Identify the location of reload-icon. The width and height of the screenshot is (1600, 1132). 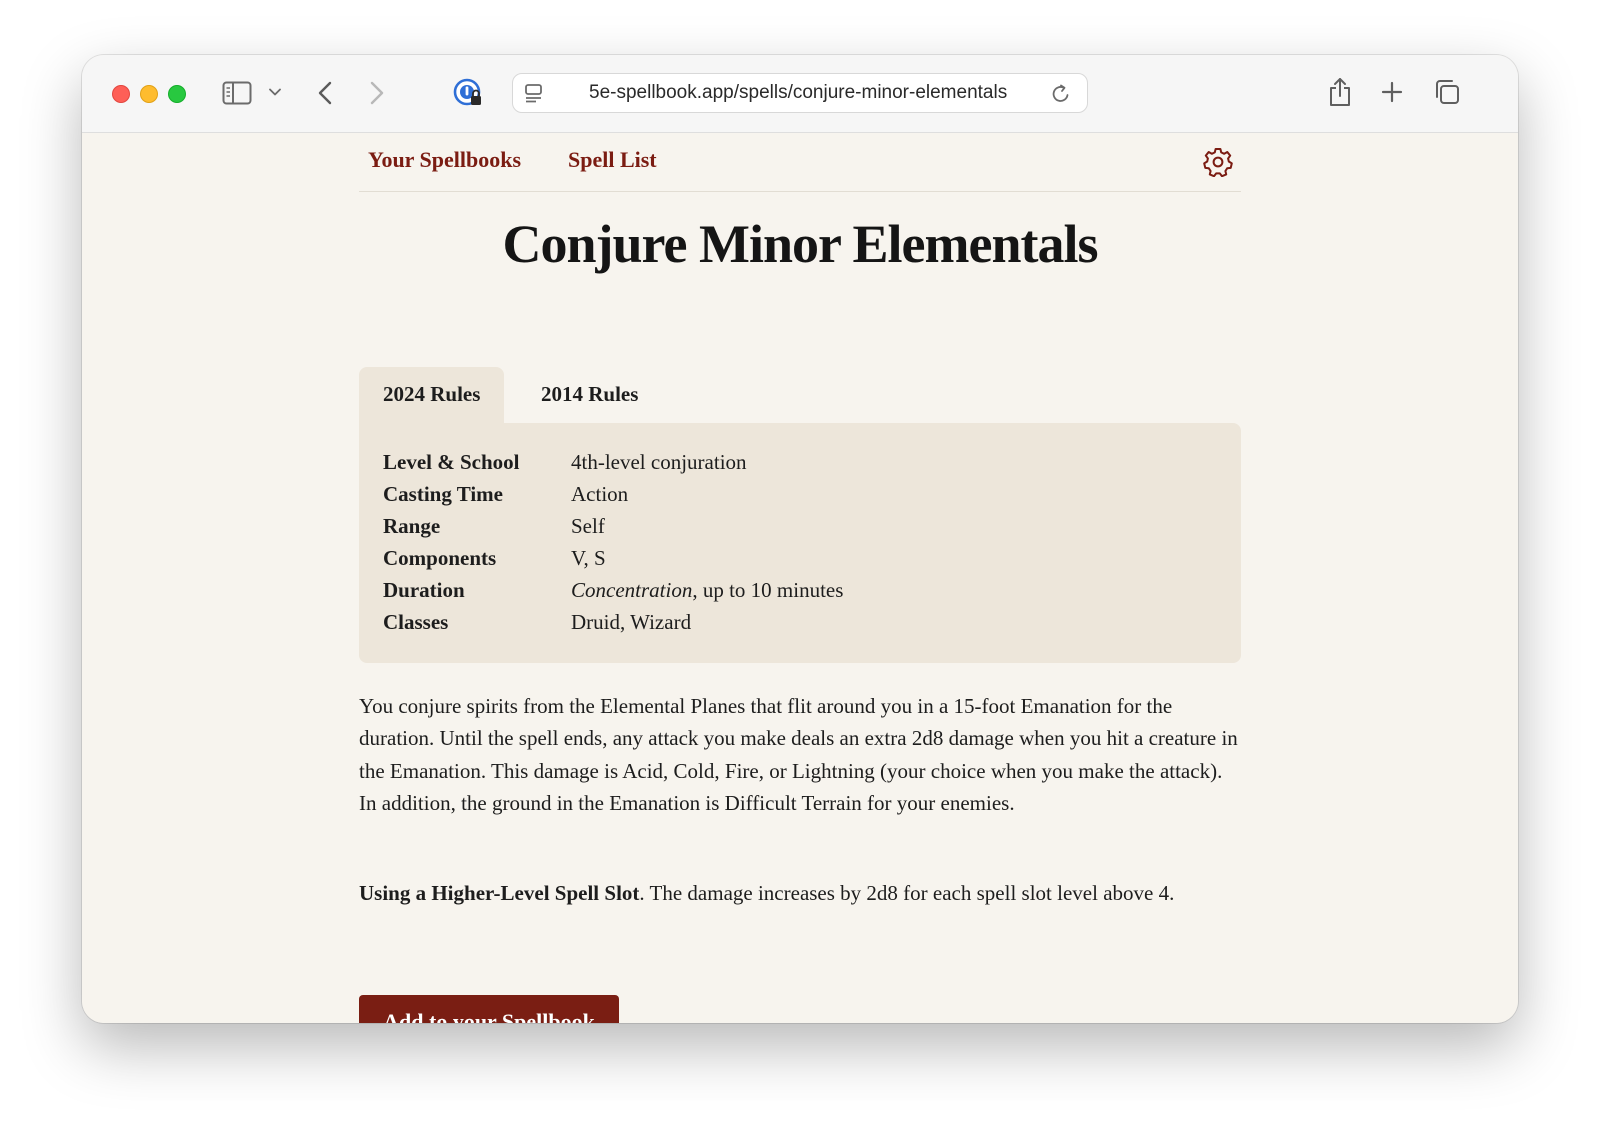
(1061, 94).